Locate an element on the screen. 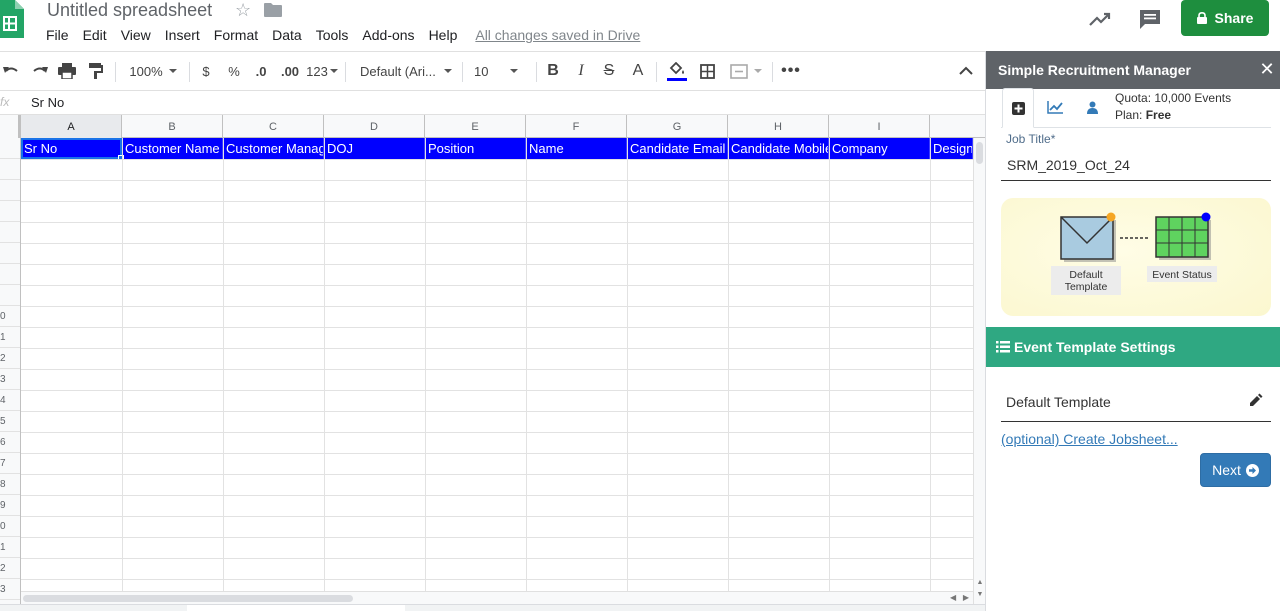  column-header: H is located at coordinates (778, 126).